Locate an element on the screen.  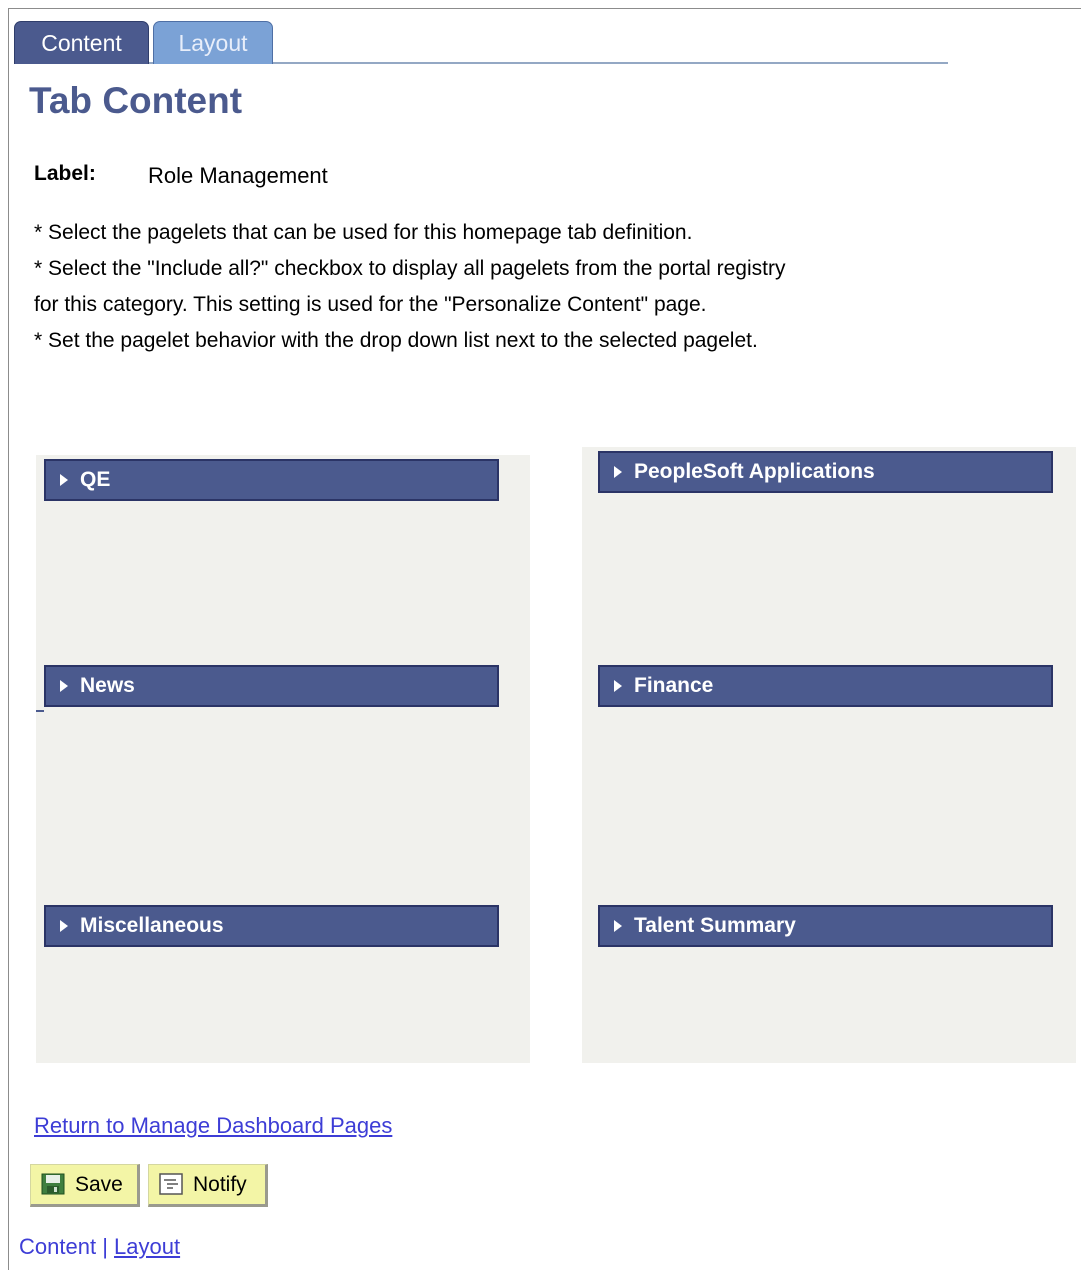
return-to-manage-dashboard-link: Return to Manage Dashboard Pages is located at coordinates (213, 1126).